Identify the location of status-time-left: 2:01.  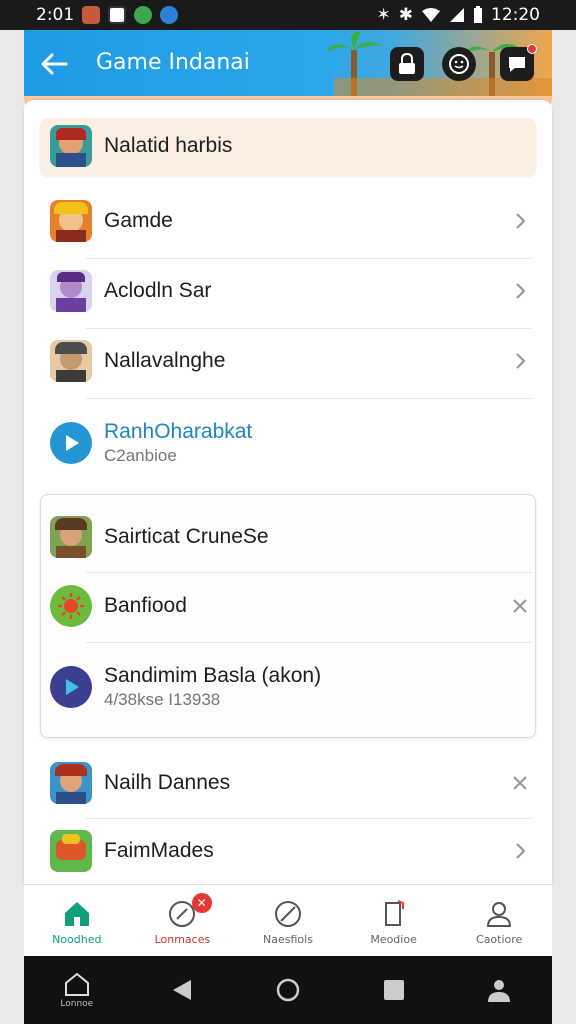
(55, 15).